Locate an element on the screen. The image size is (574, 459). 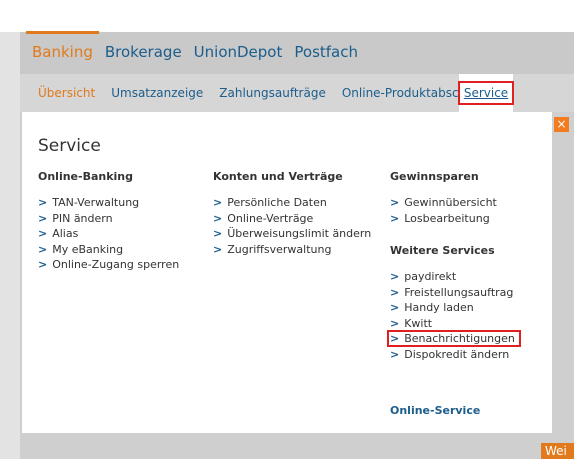
link-ueberweisungslimit: > Überweisungslimit ändern is located at coordinates (292, 234).